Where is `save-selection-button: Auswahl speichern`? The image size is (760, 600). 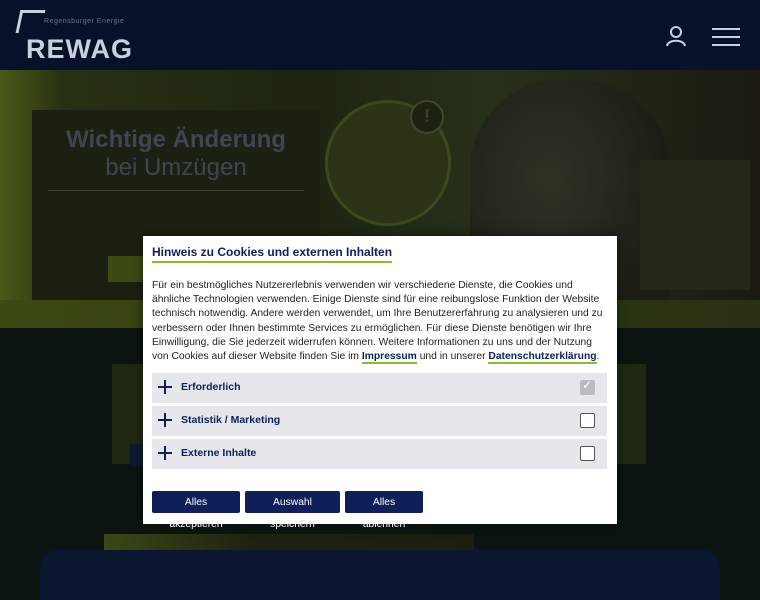
save-selection-button: Auswahl speichern is located at coordinates (292, 510).